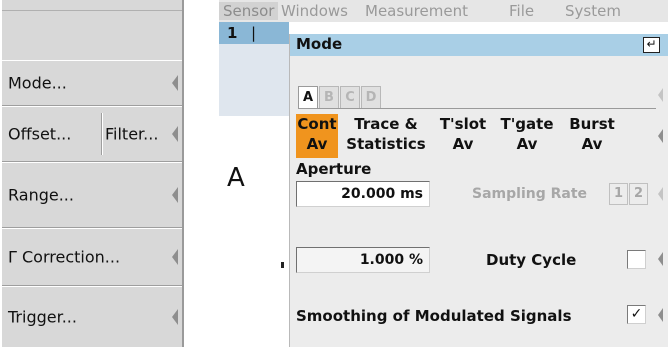  What do you see at coordinates (363, 194) in the screenshot?
I see `aperture-field: 20.000 ms` at bounding box center [363, 194].